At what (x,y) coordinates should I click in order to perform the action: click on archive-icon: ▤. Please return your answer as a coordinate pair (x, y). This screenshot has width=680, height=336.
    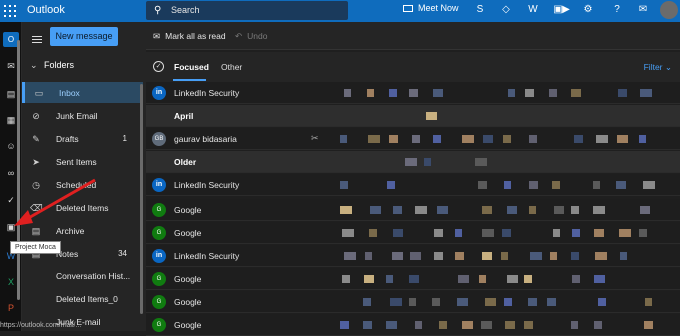
    Looking at the image, I should click on (36, 231).